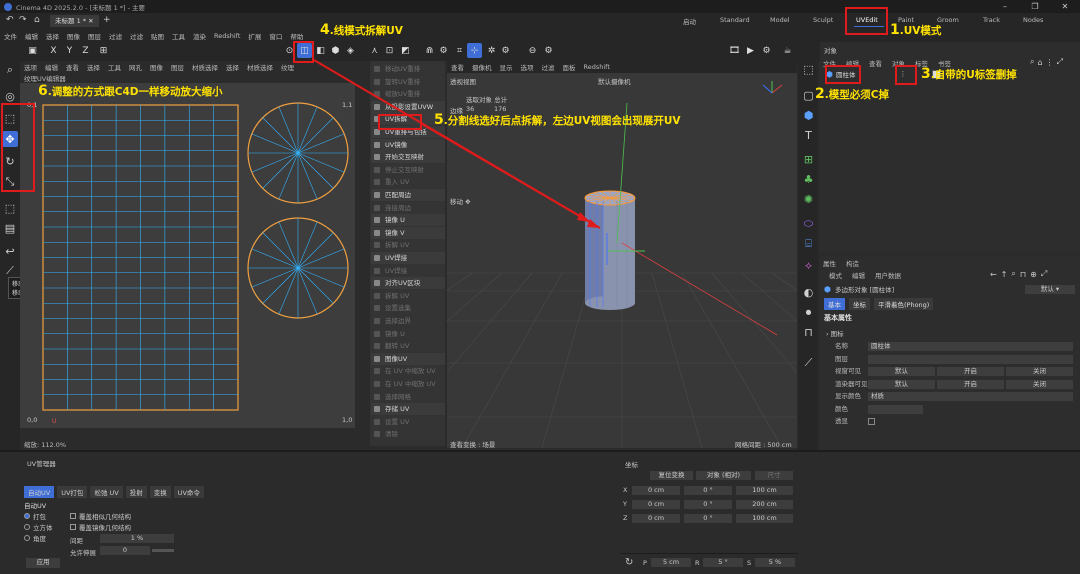  Describe the element at coordinates (130, 91) in the screenshot. I see `annotation-6: 6.调整的方式跟C4D一样移动放大缩小` at that location.